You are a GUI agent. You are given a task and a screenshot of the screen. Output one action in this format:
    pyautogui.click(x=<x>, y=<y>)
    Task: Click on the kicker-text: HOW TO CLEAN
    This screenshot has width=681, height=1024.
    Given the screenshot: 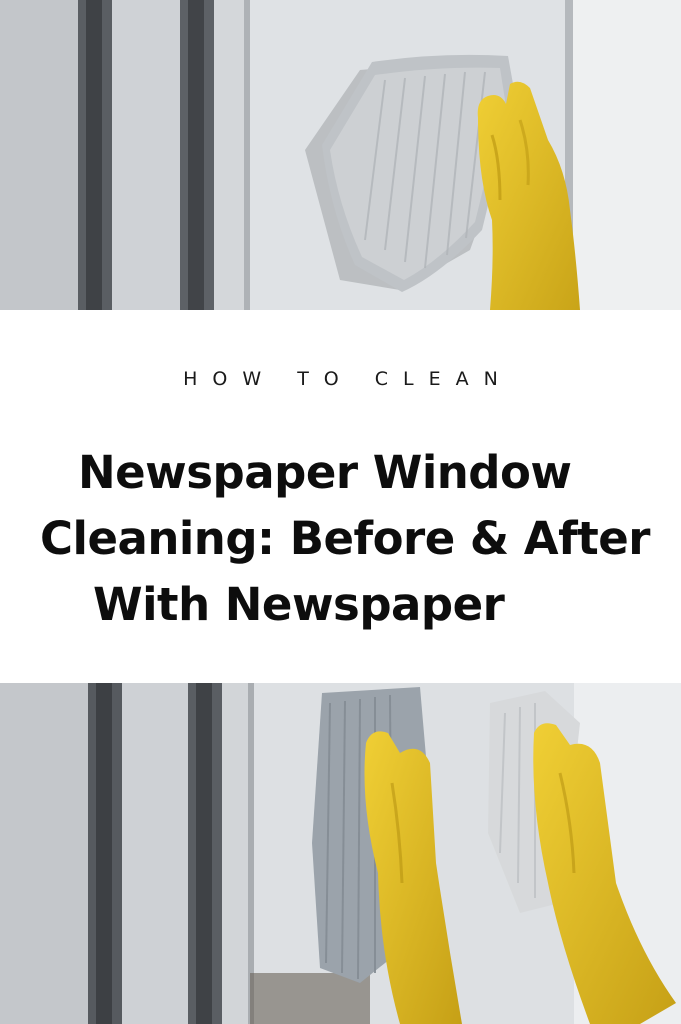 What is the action you would take?
    pyautogui.click(x=348, y=379)
    